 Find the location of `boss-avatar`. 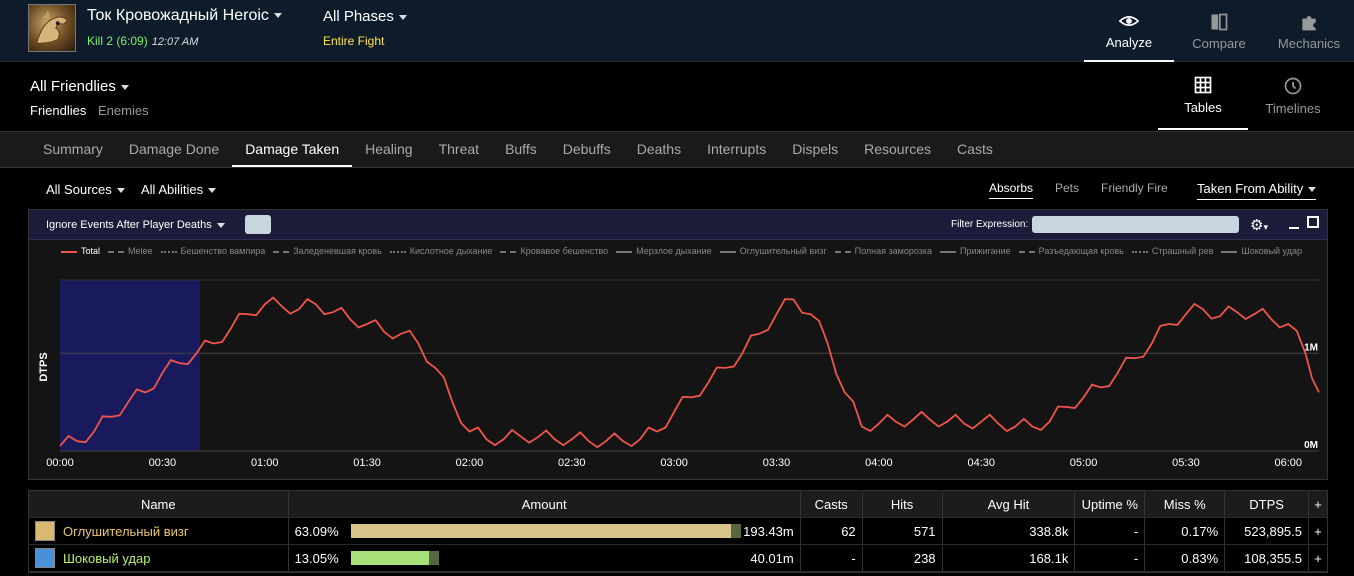

boss-avatar is located at coordinates (52, 28).